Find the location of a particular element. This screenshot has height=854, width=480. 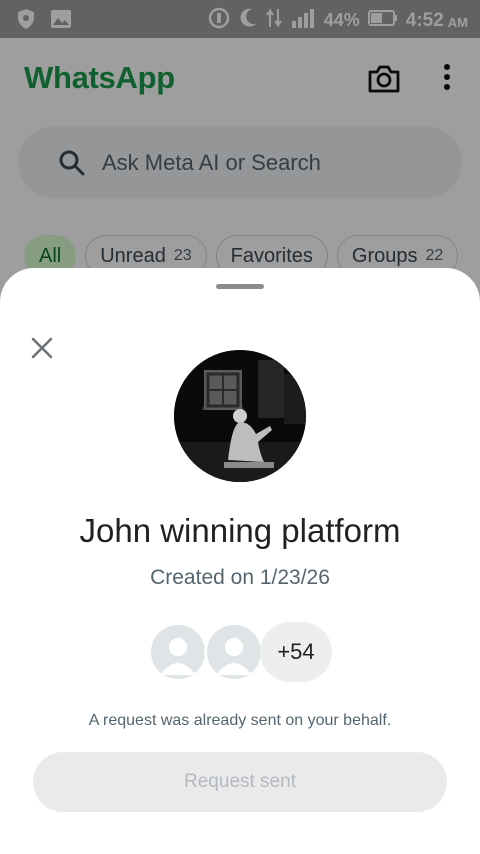

drag-handle is located at coordinates (240, 286).